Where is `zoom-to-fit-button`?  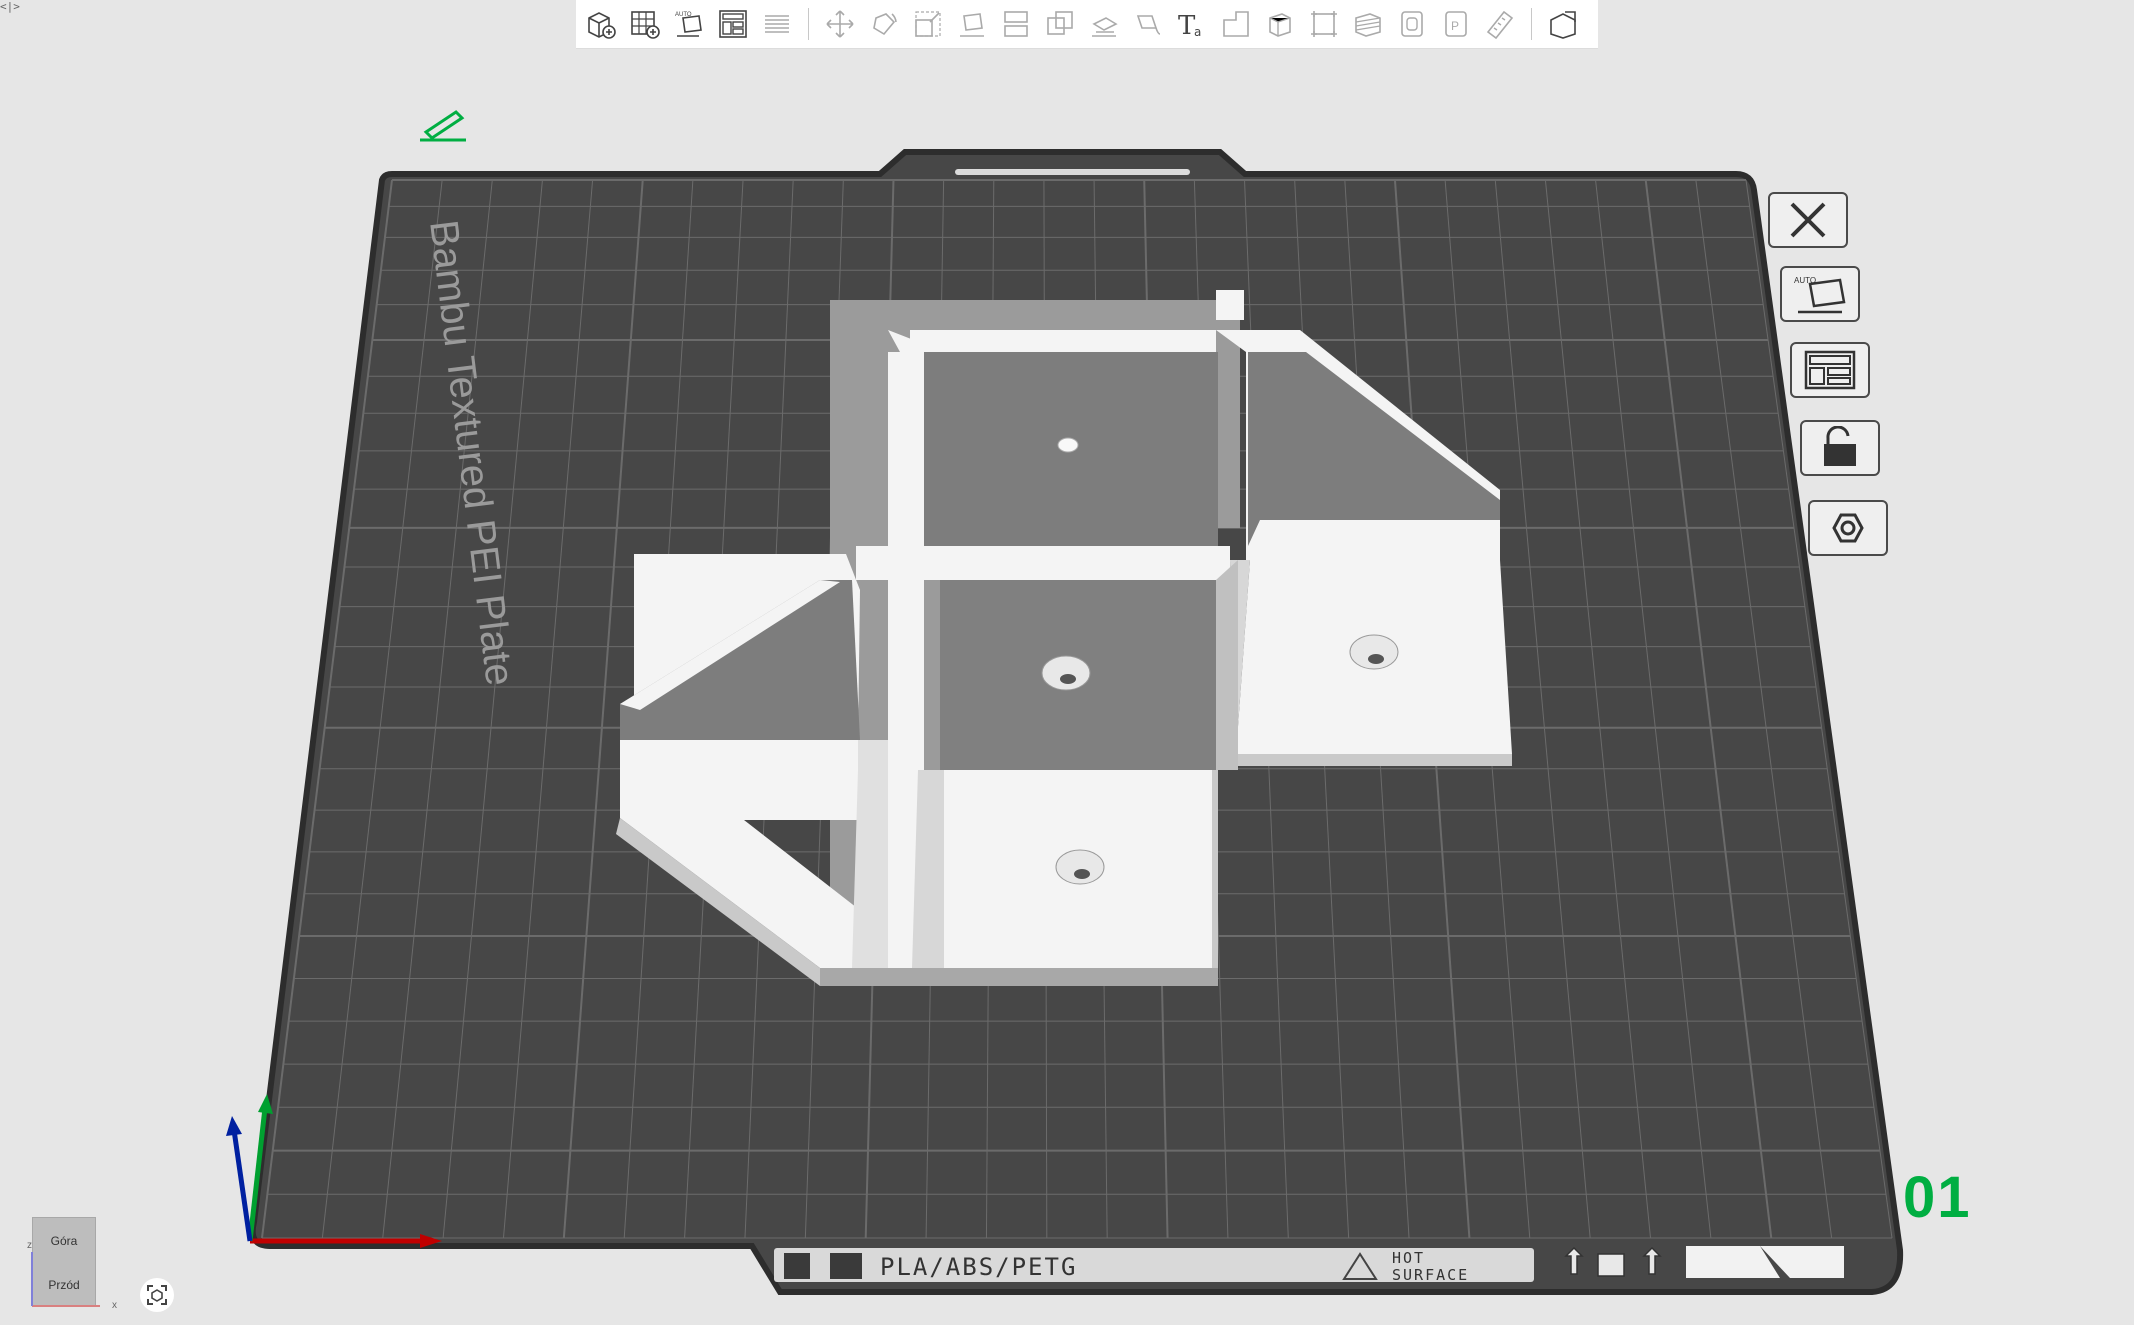
zoom-to-fit-button is located at coordinates (157, 1295).